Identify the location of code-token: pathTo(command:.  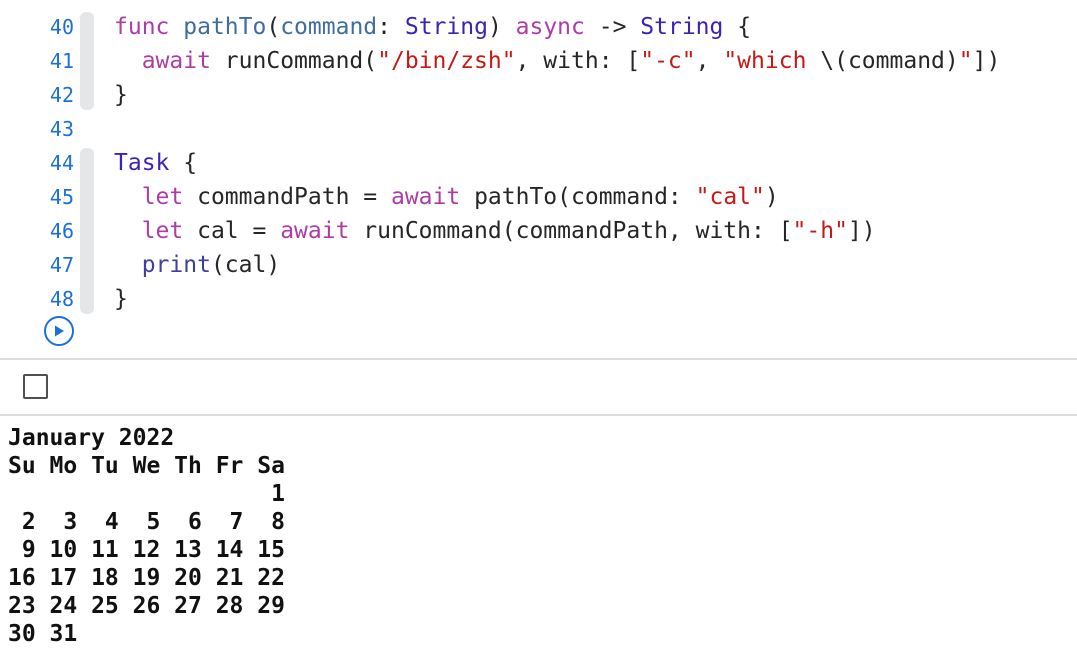
(578, 197).